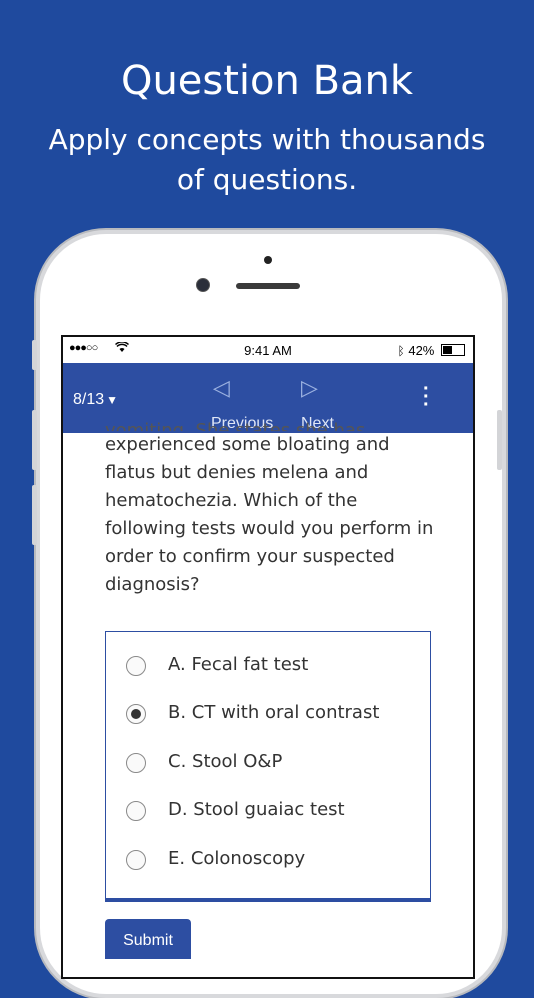 The height and width of the screenshot is (998, 534). Describe the element at coordinates (152, 584) in the screenshot. I see `question-line: diagnosis?` at that location.